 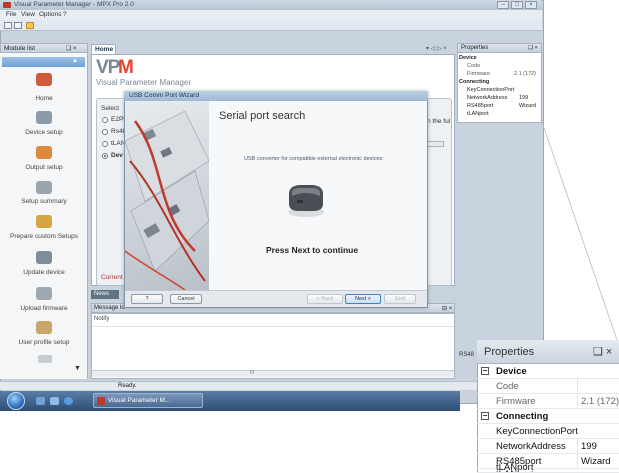 What do you see at coordinates (117, 155) in the screenshot?
I see `option-device-label: Dev` at bounding box center [117, 155].